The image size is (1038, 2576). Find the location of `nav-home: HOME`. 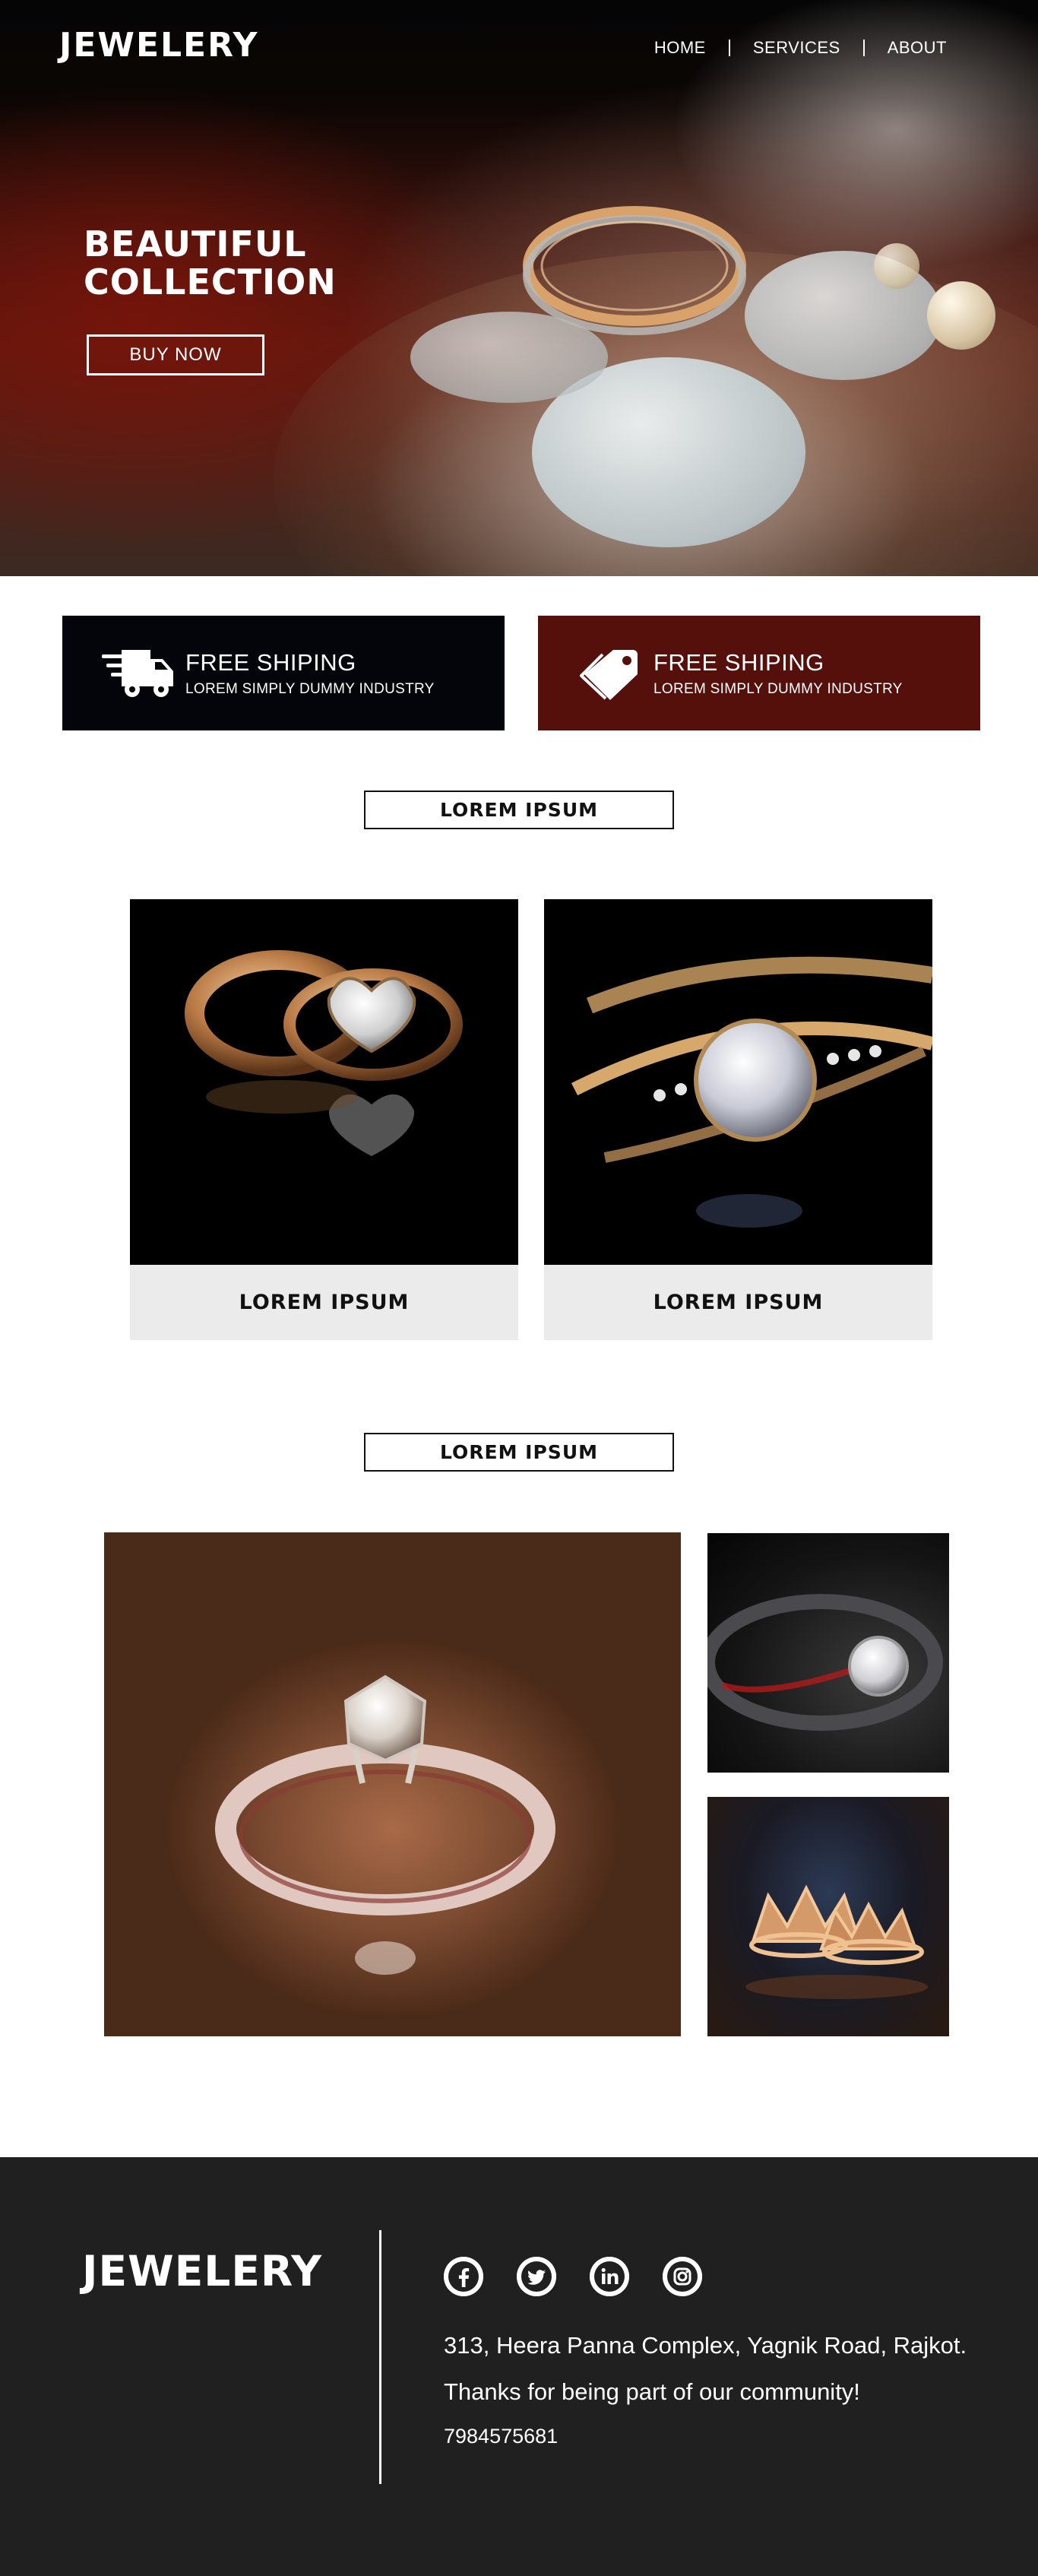

nav-home: HOME is located at coordinates (680, 48).